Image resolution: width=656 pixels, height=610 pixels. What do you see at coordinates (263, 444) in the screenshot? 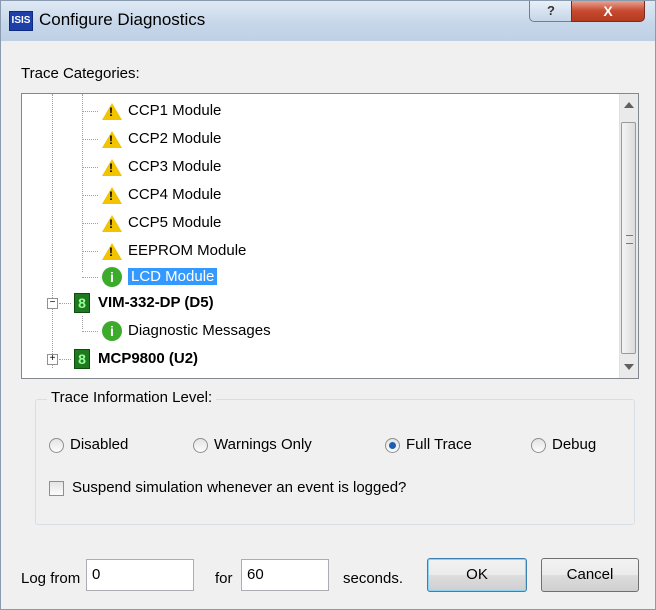
I see `radio-label: Warnings Only` at bounding box center [263, 444].